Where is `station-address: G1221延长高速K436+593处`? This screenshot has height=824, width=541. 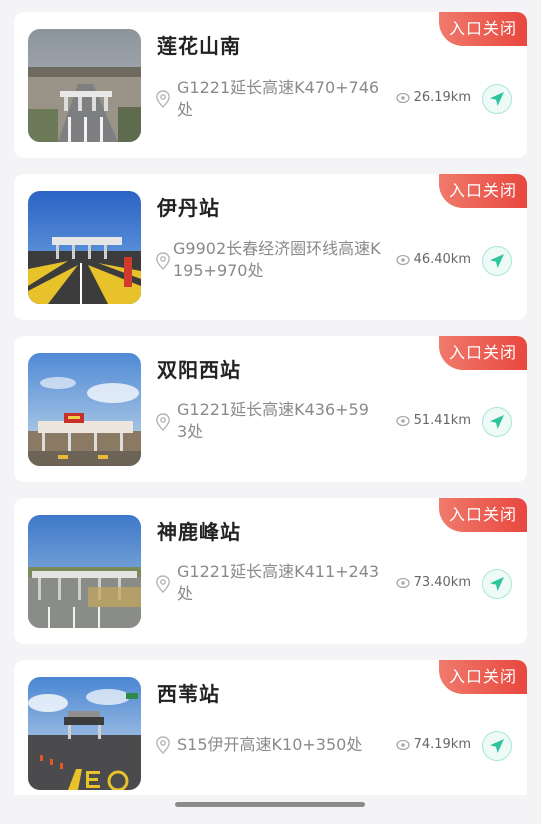 station-address: G1221延长高速K436+593处 is located at coordinates (273, 420).